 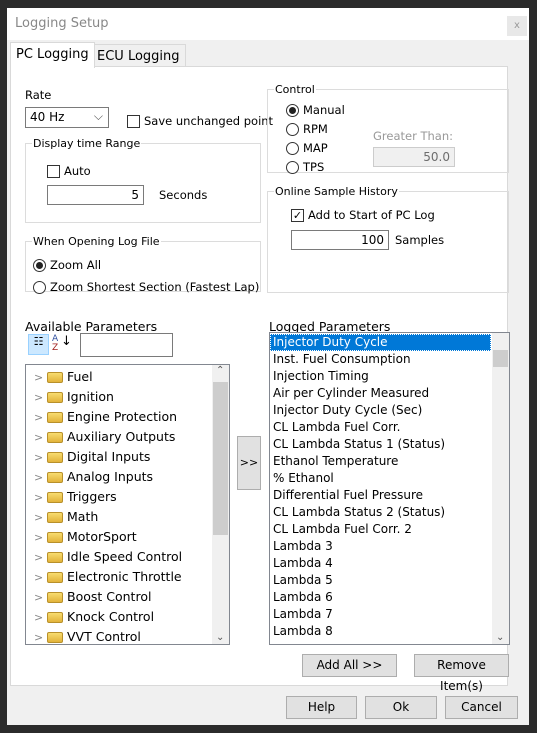 I want to click on tree-item-label: Auxiliary Outputs, so click(x=121, y=436).